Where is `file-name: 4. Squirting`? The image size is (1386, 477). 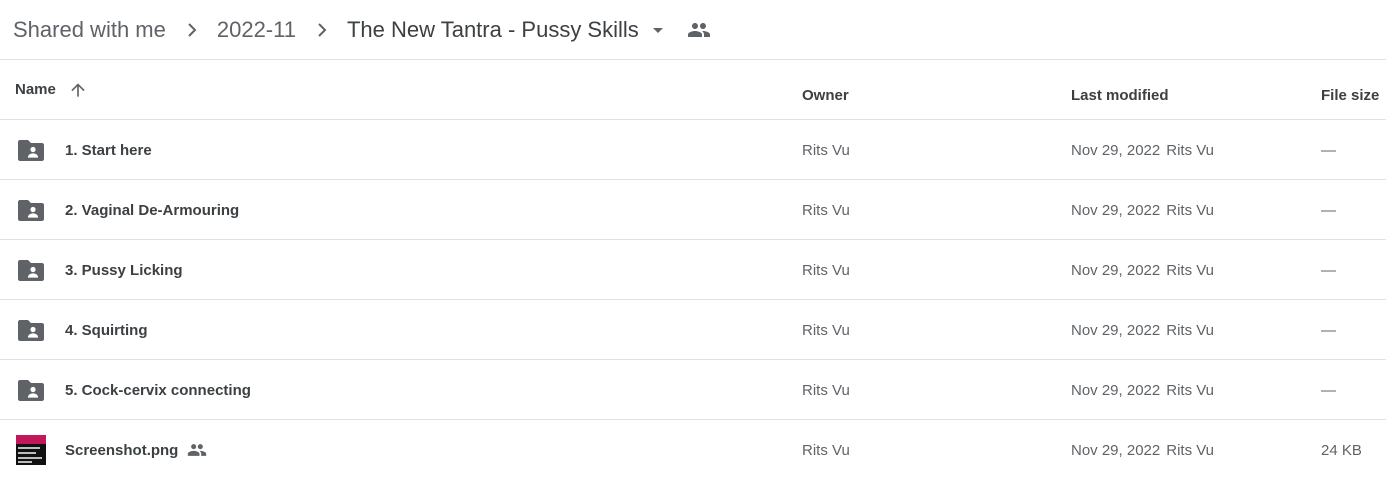
file-name: 4. Squirting is located at coordinates (106, 330).